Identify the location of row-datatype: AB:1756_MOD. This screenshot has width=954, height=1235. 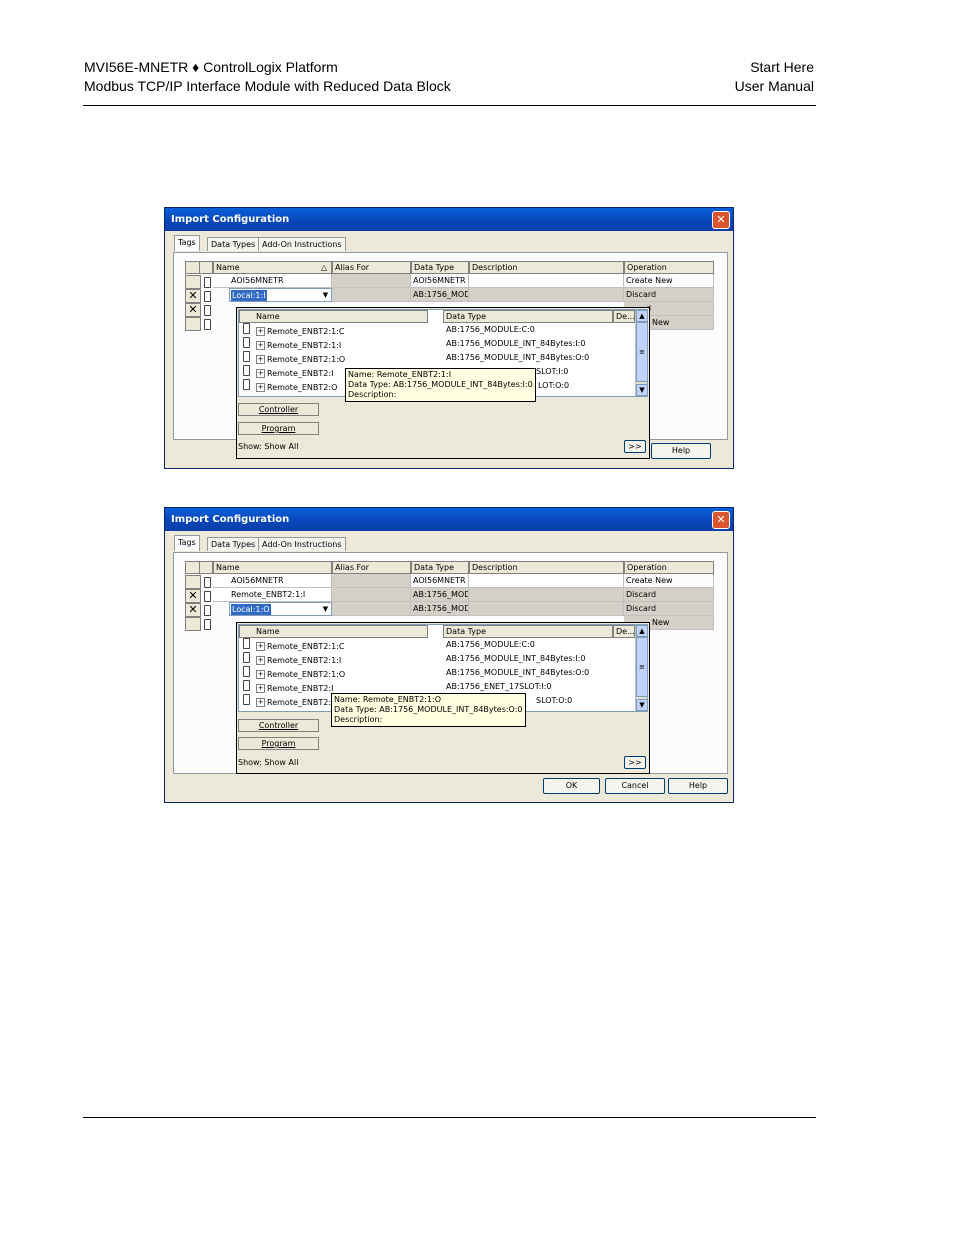
(440, 595).